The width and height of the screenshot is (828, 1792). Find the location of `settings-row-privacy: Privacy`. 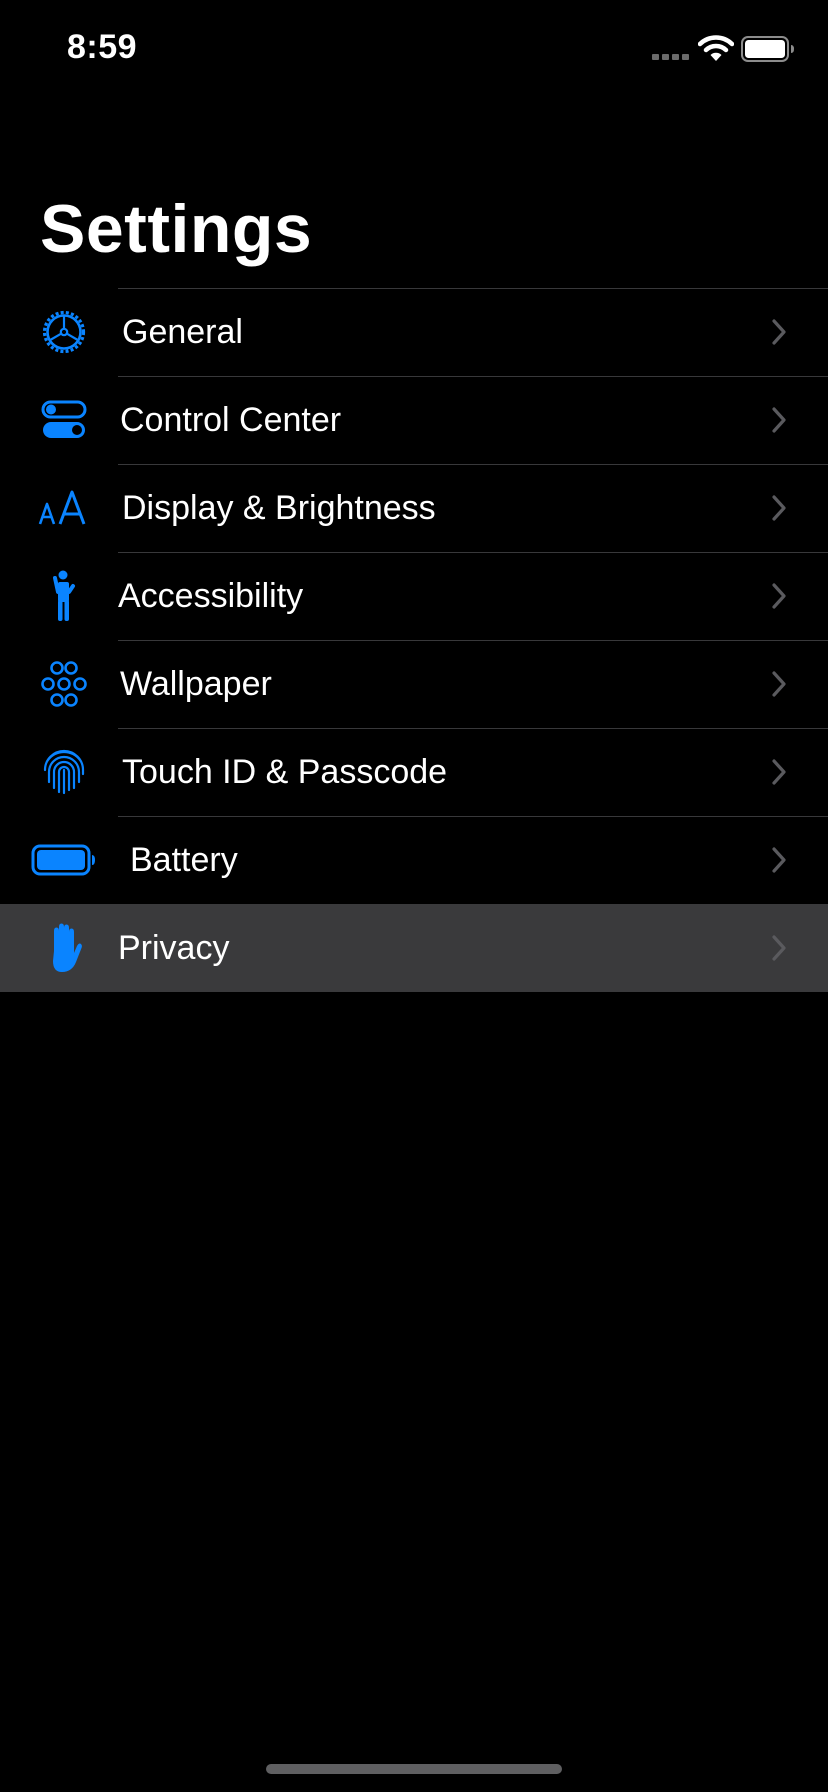

settings-row-privacy: Privacy is located at coordinates (414, 948).